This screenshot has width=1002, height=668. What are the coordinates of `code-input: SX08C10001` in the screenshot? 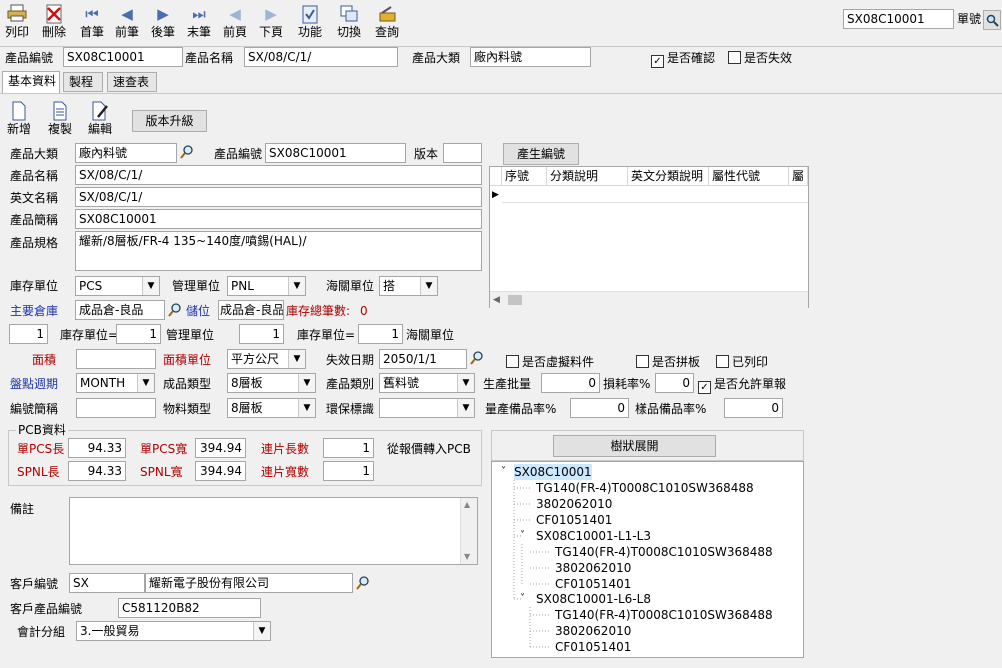 It's located at (335, 153).